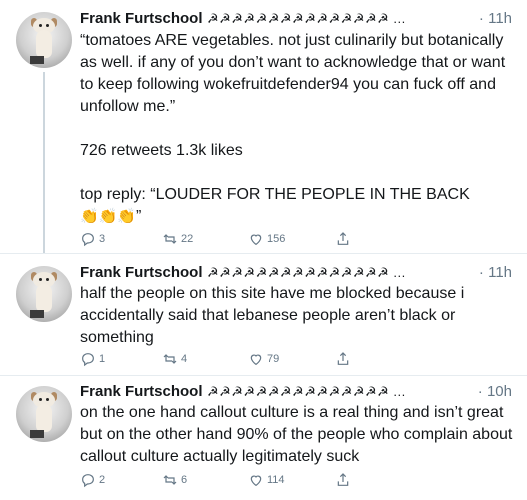 This screenshot has height=500, width=527. I want to click on tweet-paragraph: 726 retweets 1.3k likes, so click(161, 150).